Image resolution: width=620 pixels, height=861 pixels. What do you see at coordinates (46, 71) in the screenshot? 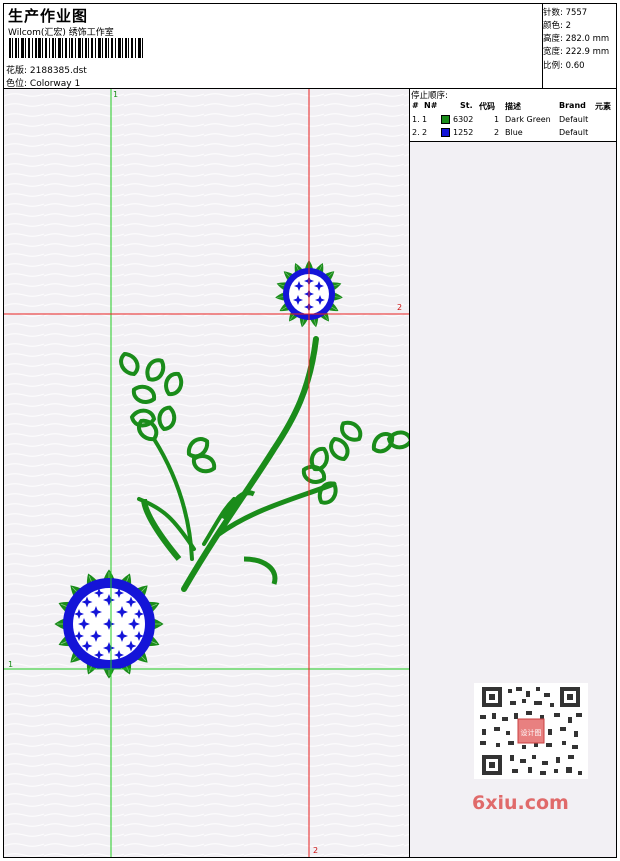
I see `design-file: 花版: 2188385.dst` at bounding box center [46, 71].